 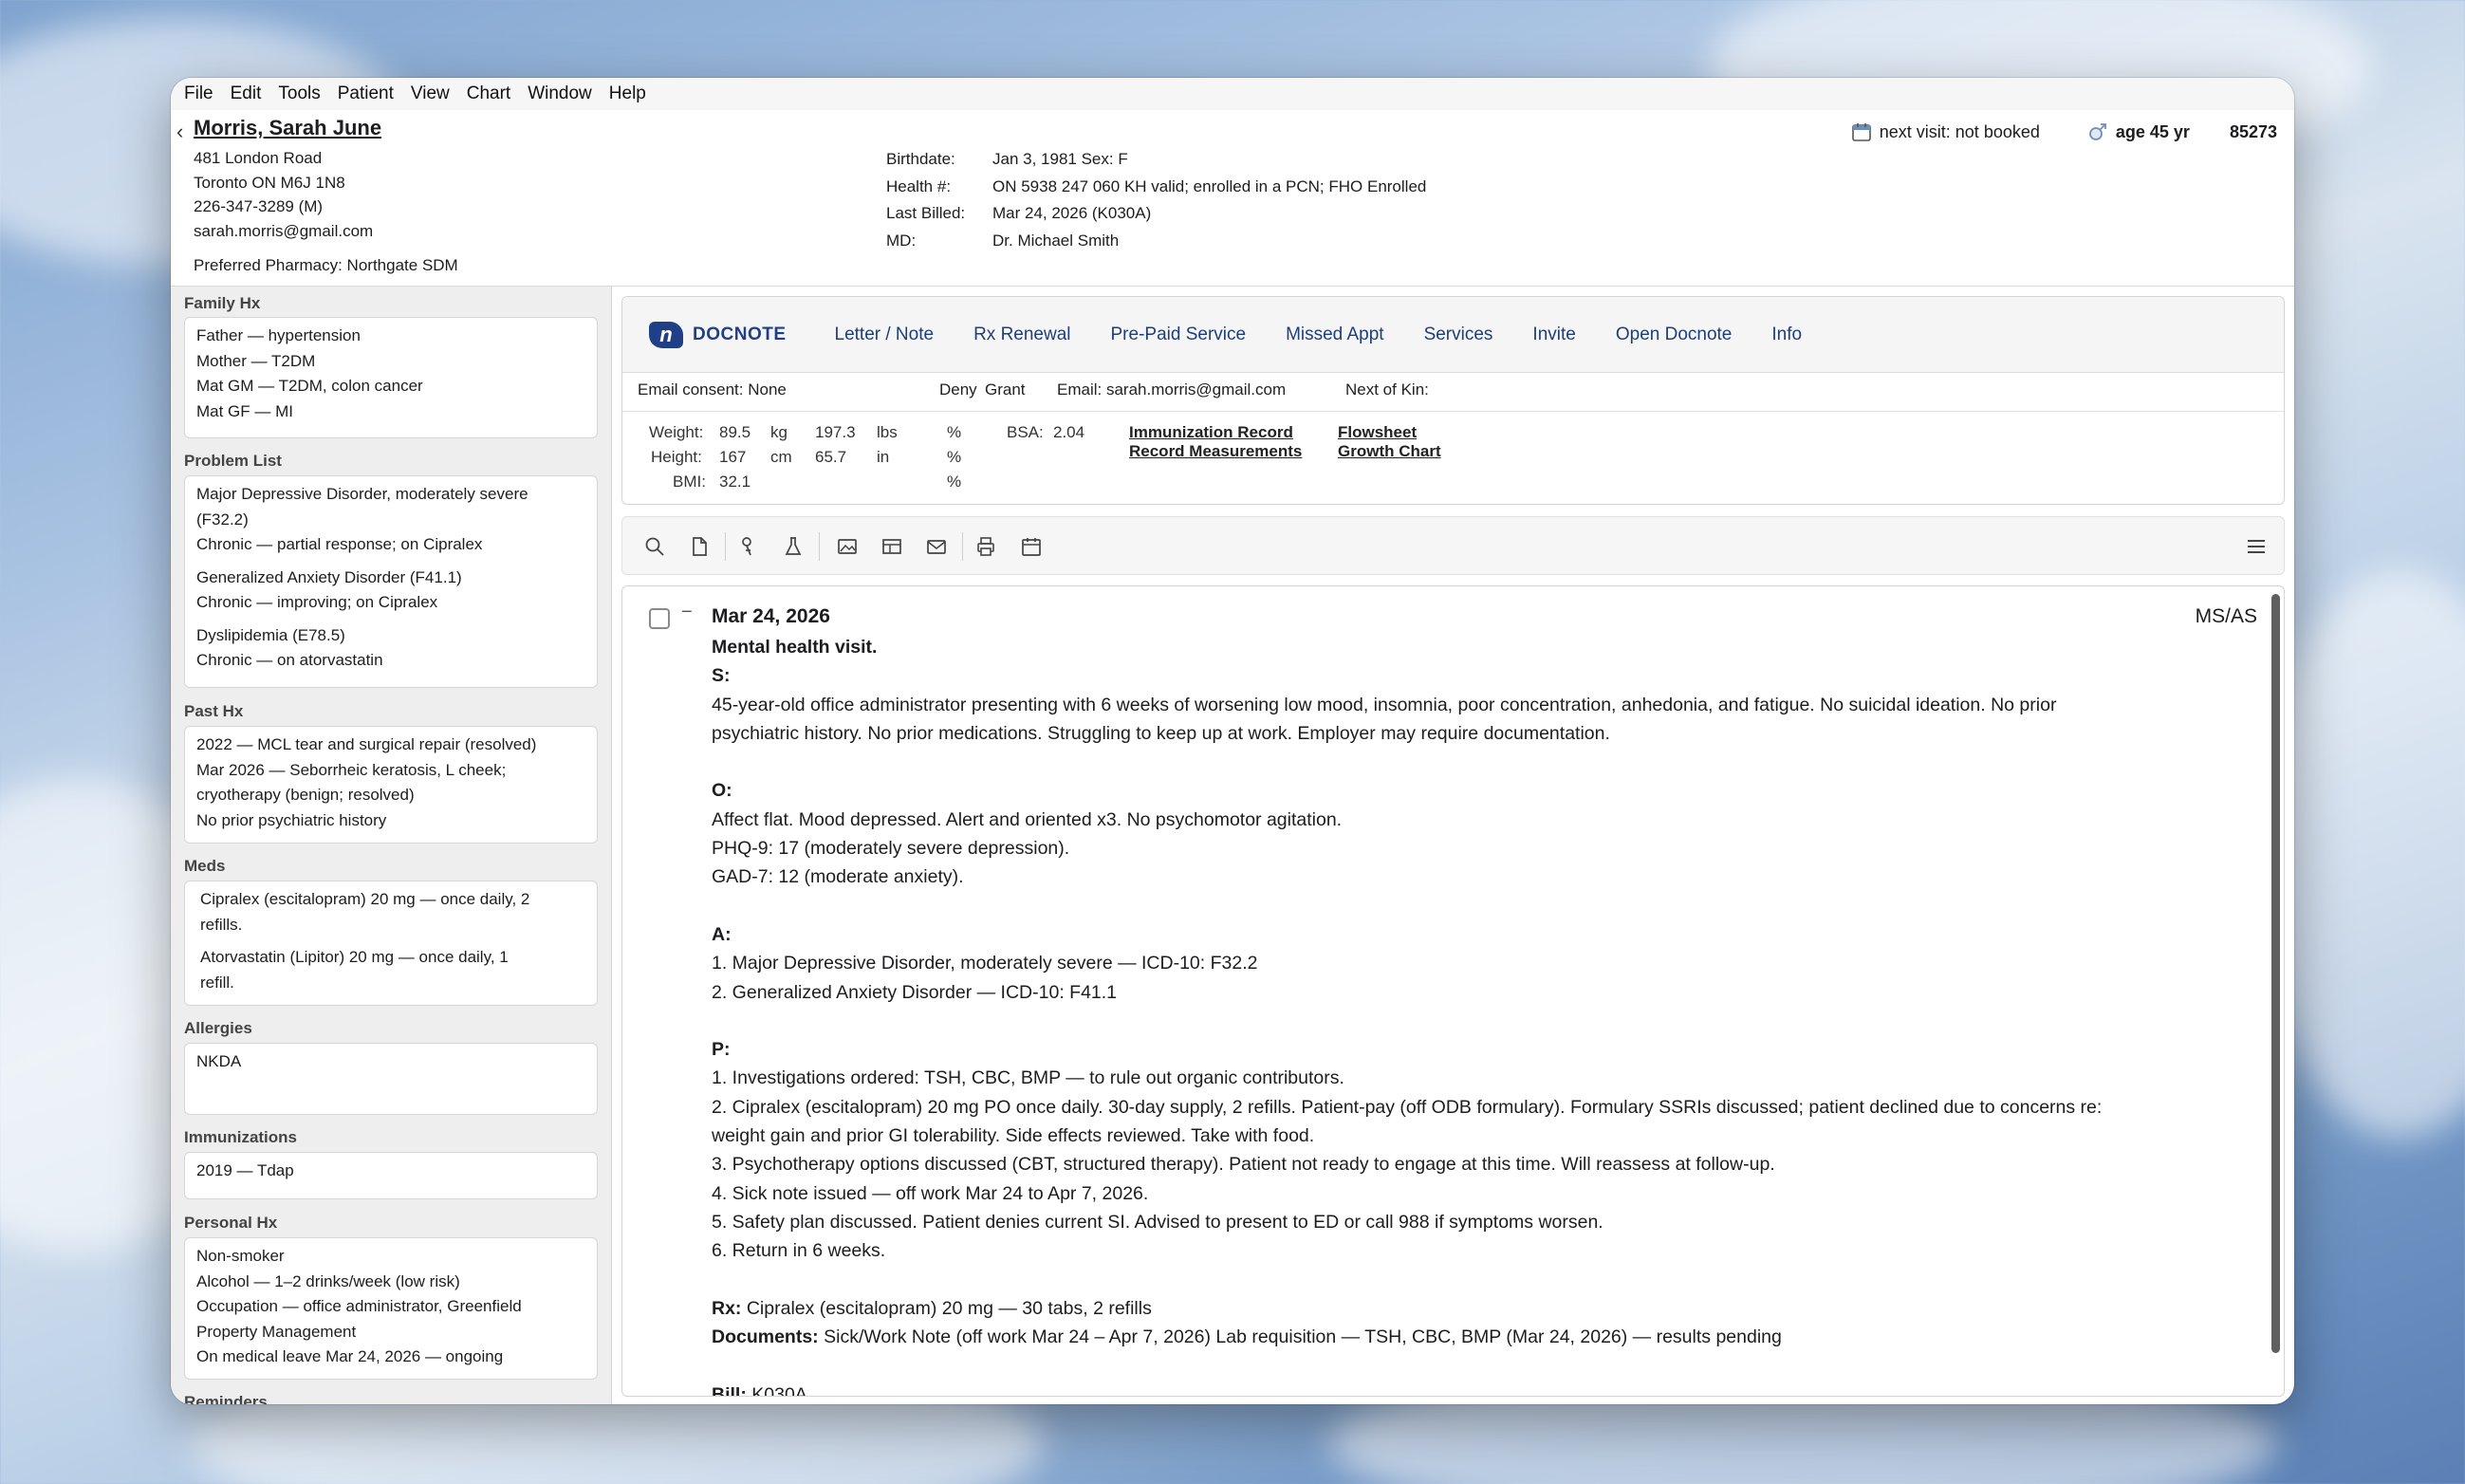 I want to click on menu-chart: Chart, so click(x=488, y=94).